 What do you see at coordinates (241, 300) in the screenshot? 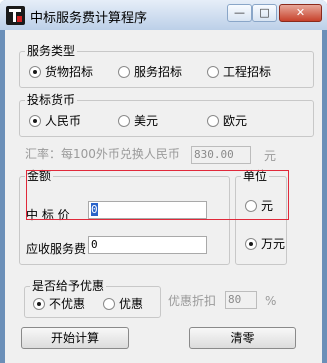
I see `discount-rate-input: 80` at bounding box center [241, 300].